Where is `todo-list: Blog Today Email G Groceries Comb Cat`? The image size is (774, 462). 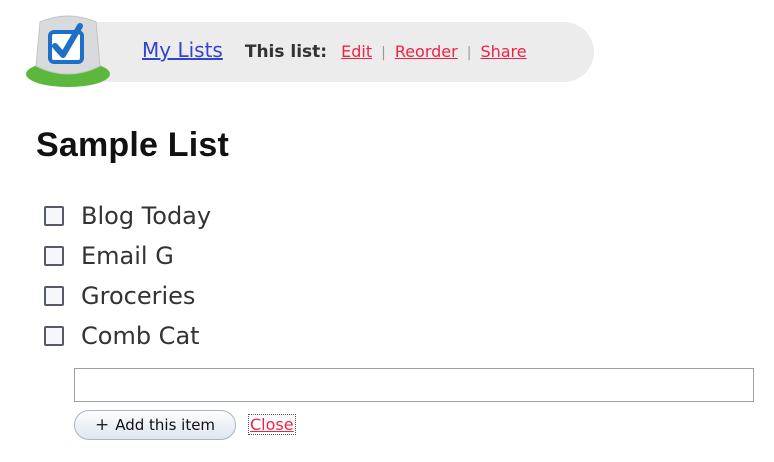
todo-list: Blog Today Email G Groceries Comb Cat is located at coordinates (127, 276).